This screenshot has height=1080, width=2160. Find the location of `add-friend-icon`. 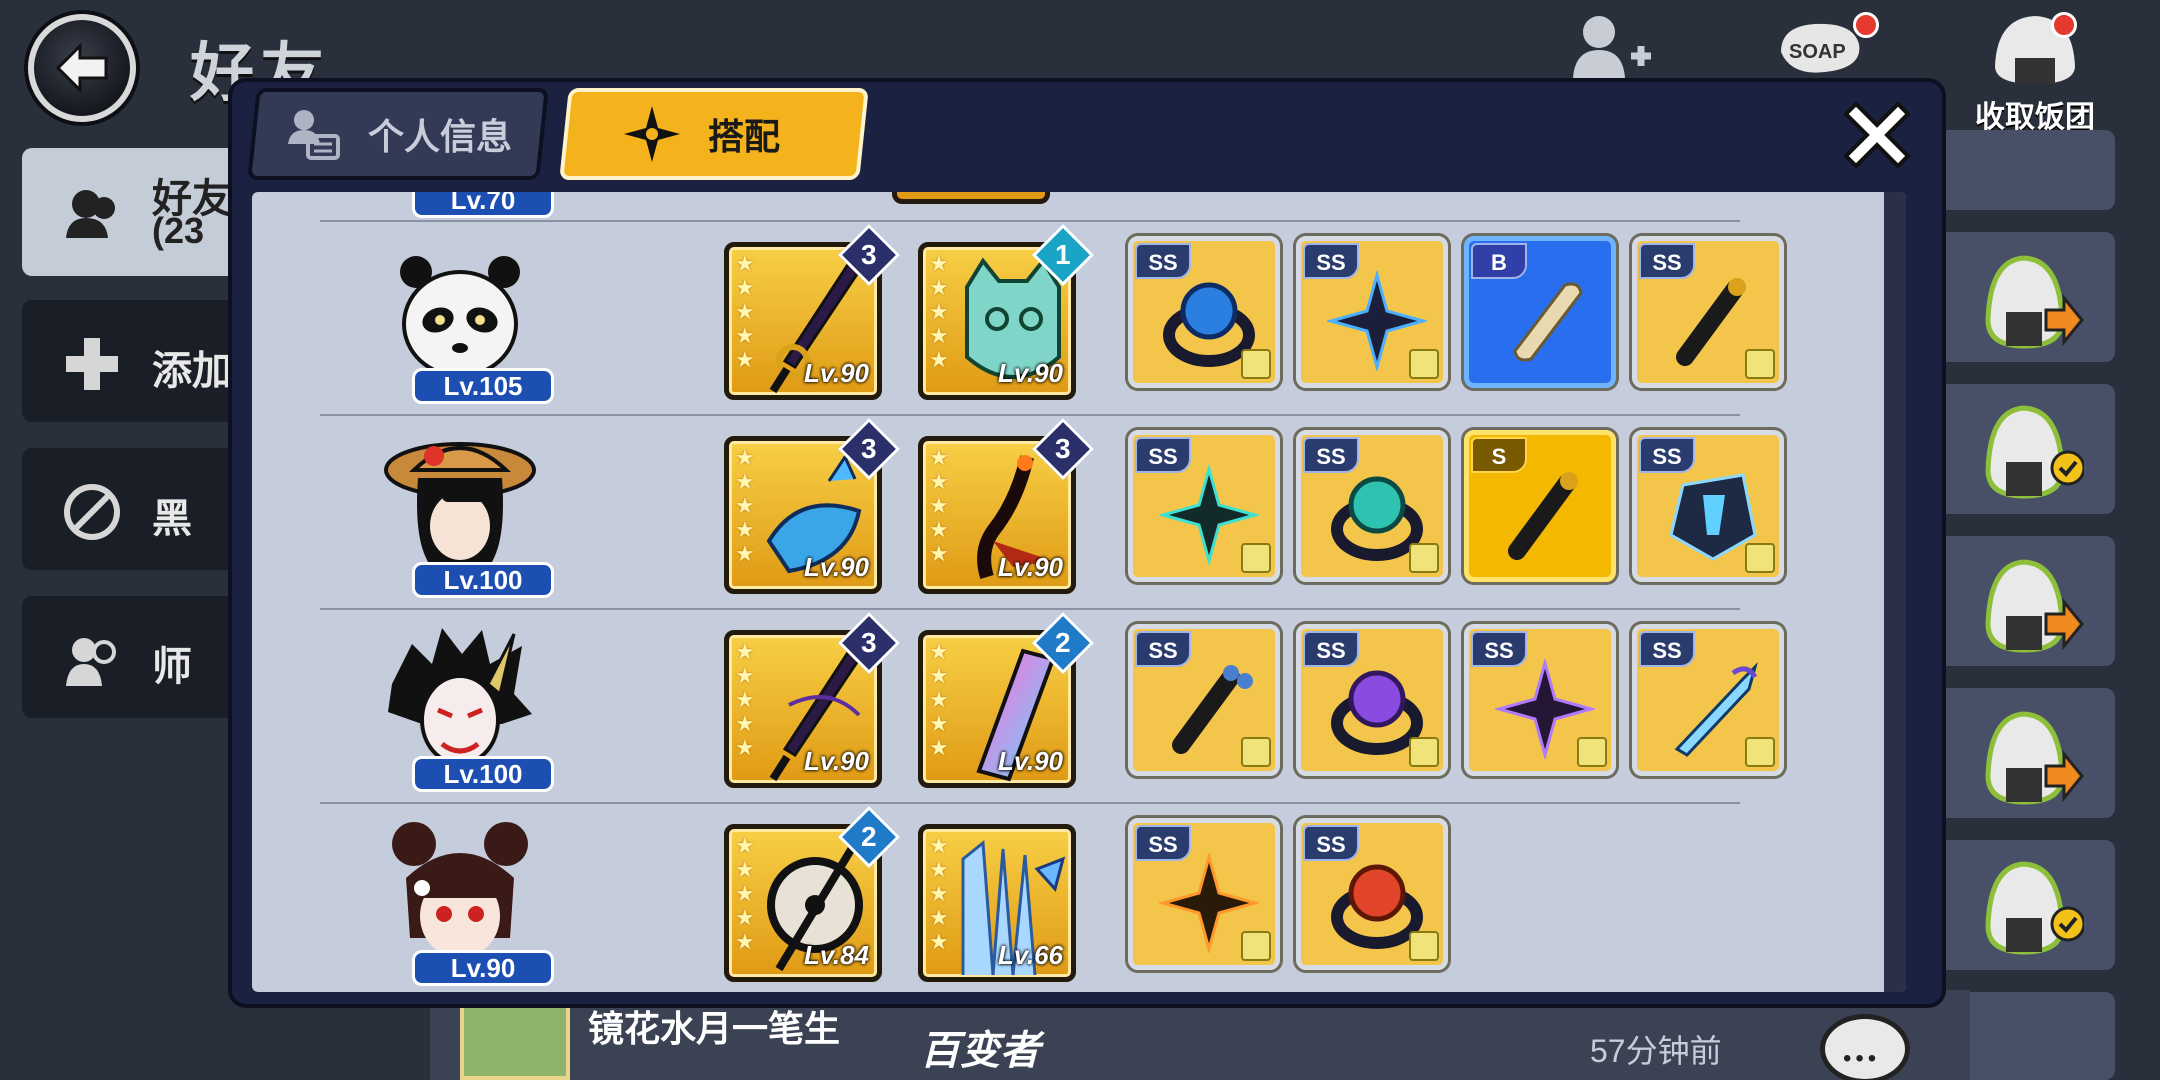

add-friend-icon is located at coordinates (1612, 47).